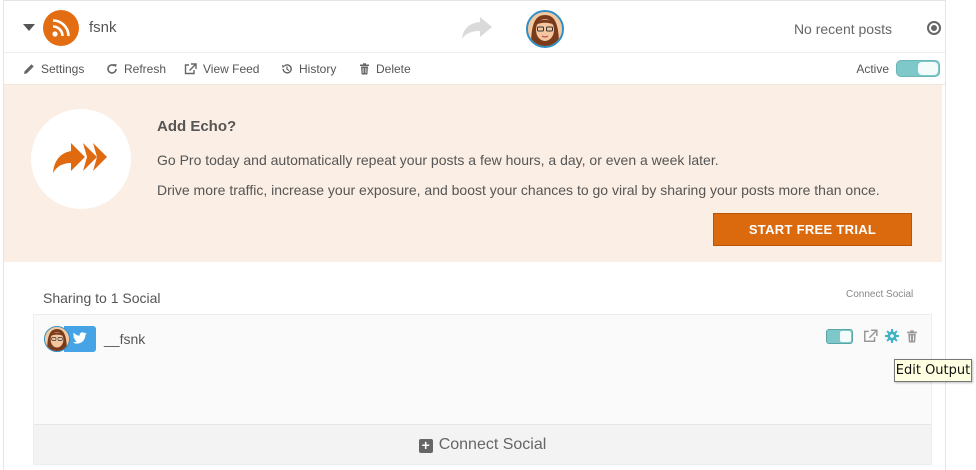 This screenshot has height=470, width=976. What do you see at coordinates (933, 370) in the screenshot?
I see `edit-output-tooltip: Edit Output` at bounding box center [933, 370].